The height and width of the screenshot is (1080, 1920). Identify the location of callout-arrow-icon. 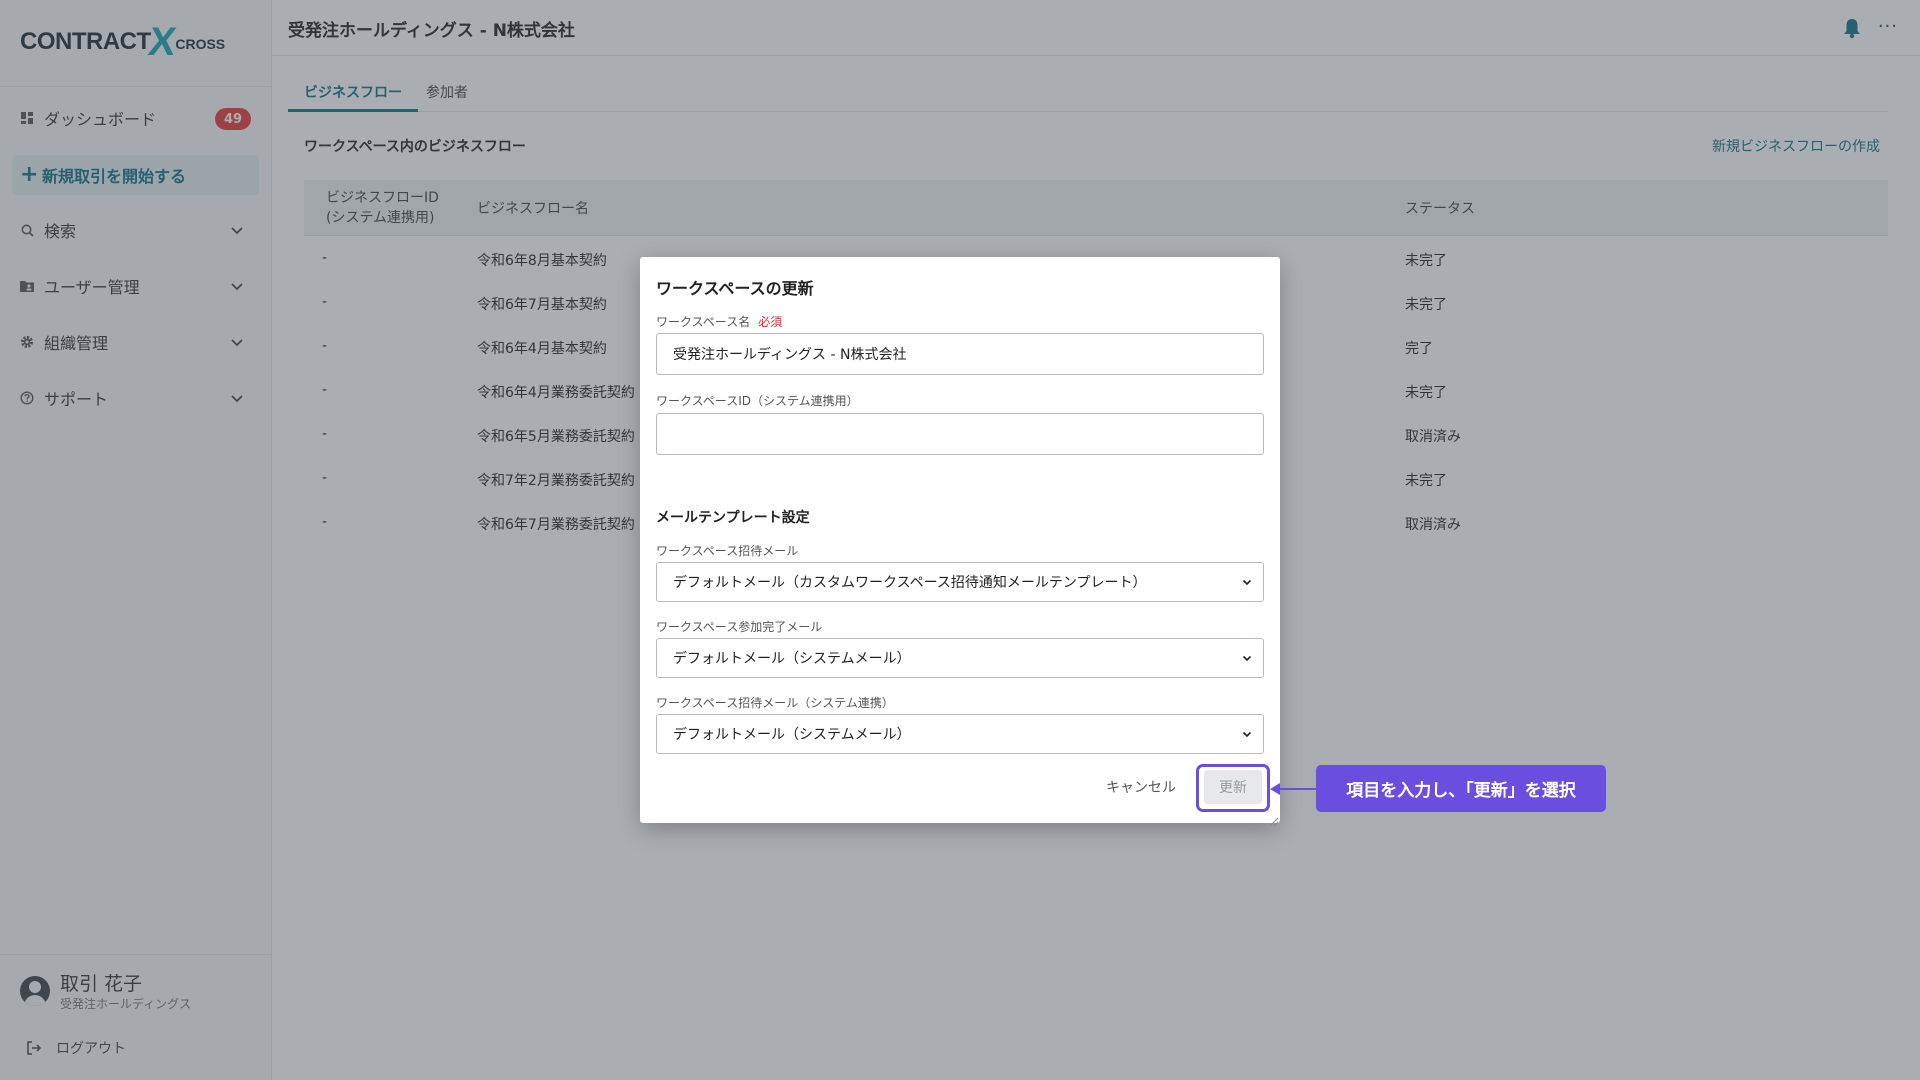
(1275, 789).